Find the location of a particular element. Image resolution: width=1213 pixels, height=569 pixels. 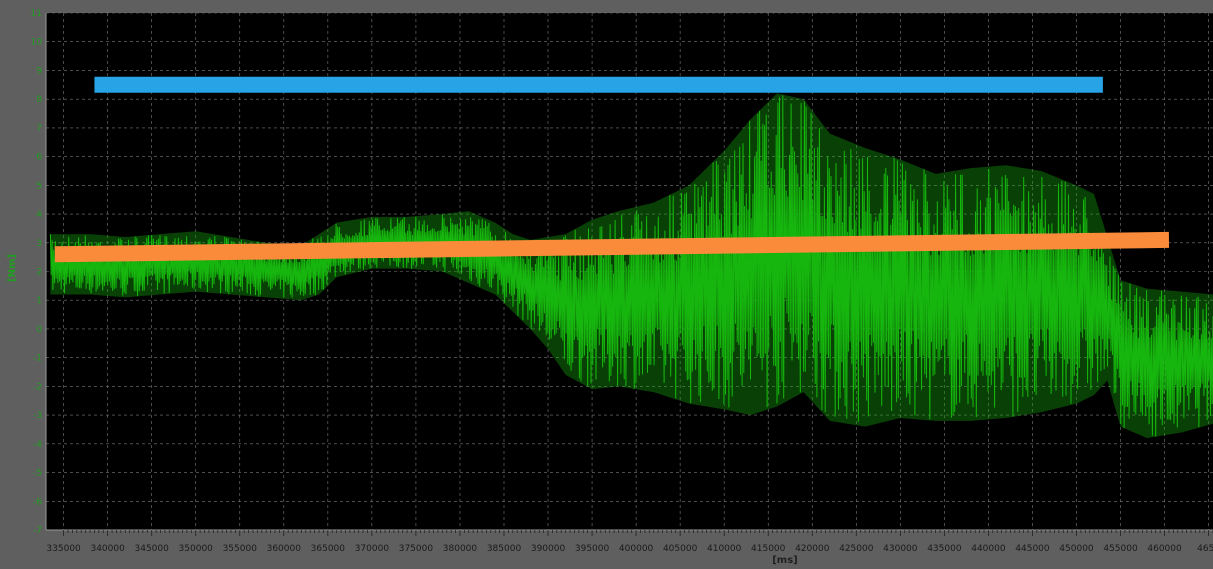

x-tick-label: 440000 is located at coordinates (988, 549).